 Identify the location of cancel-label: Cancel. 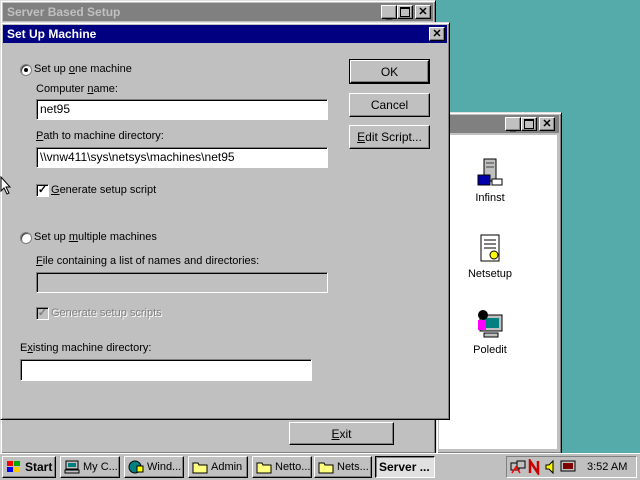
(389, 105).